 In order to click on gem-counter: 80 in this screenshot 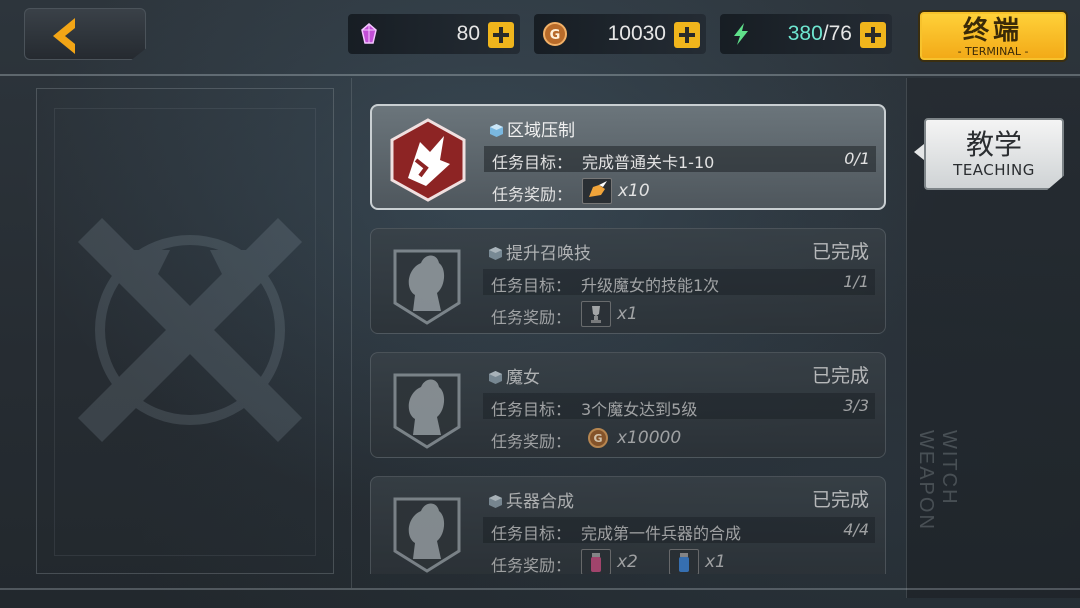, I will do `click(434, 34)`.